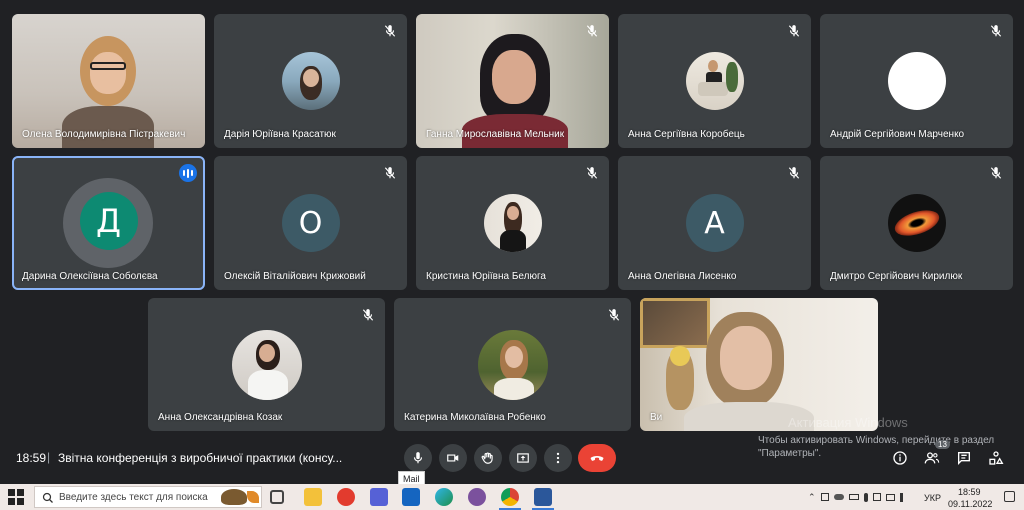 The image size is (1024, 510). What do you see at coordinates (942, 444) in the screenshot?
I see `participants-count-badge: 13` at bounding box center [942, 444].